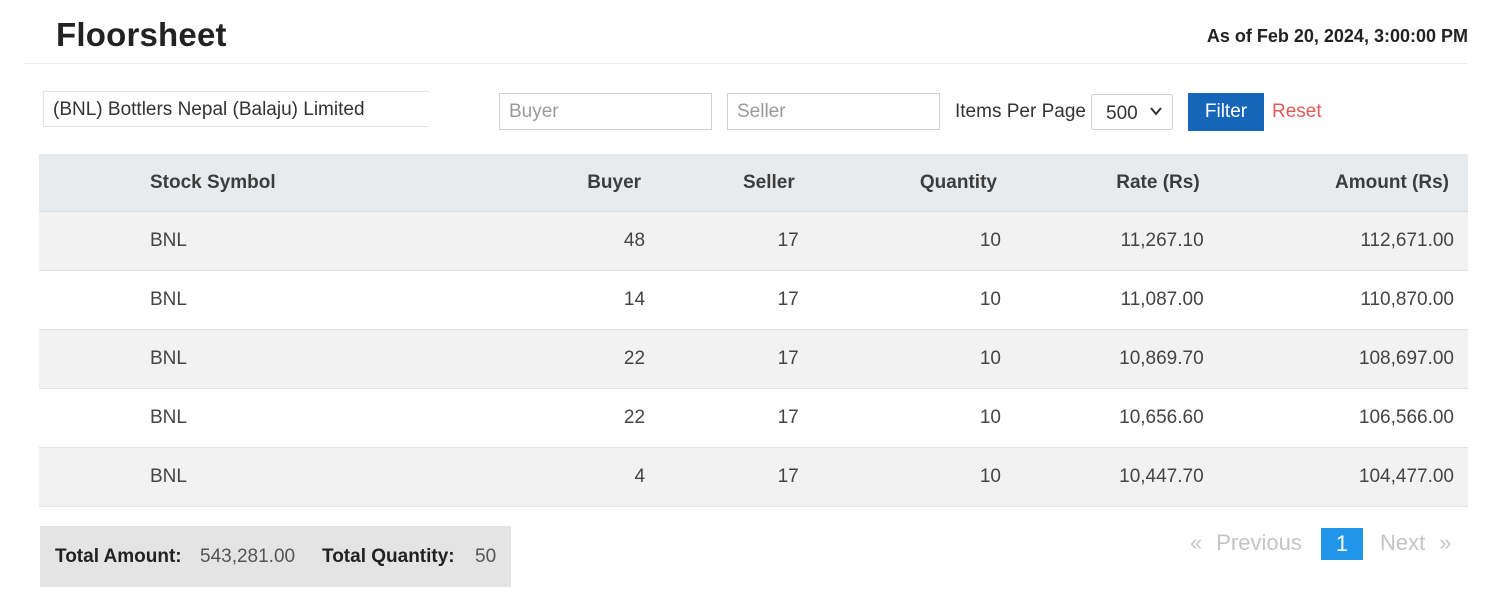 Image resolution: width=1493 pixels, height=604 pixels. I want to click on total-amount-label: Total Amount:, so click(118, 556).